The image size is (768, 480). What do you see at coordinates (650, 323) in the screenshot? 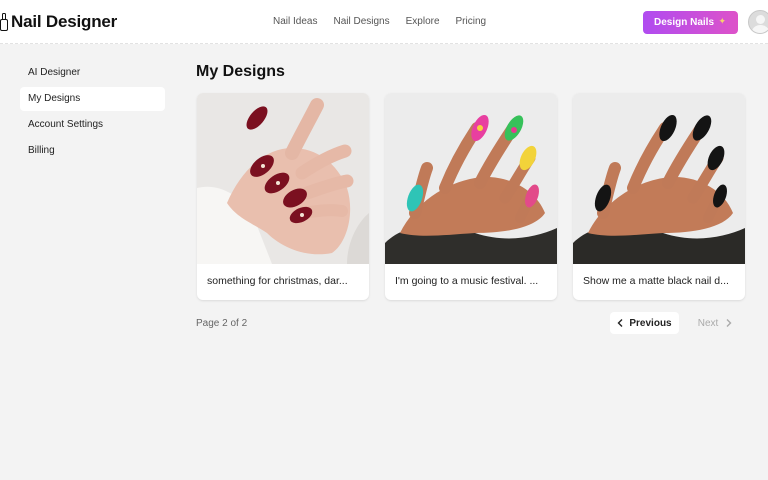
I see `previous-label: Previous` at bounding box center [650, 323].